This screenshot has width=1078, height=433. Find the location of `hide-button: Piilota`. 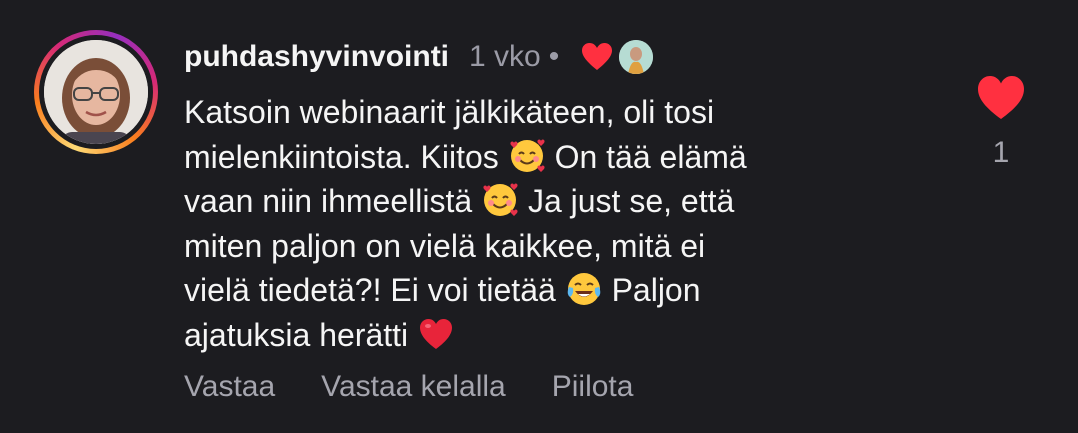

hide-button: Piilota is located at coordinates (593, 387).